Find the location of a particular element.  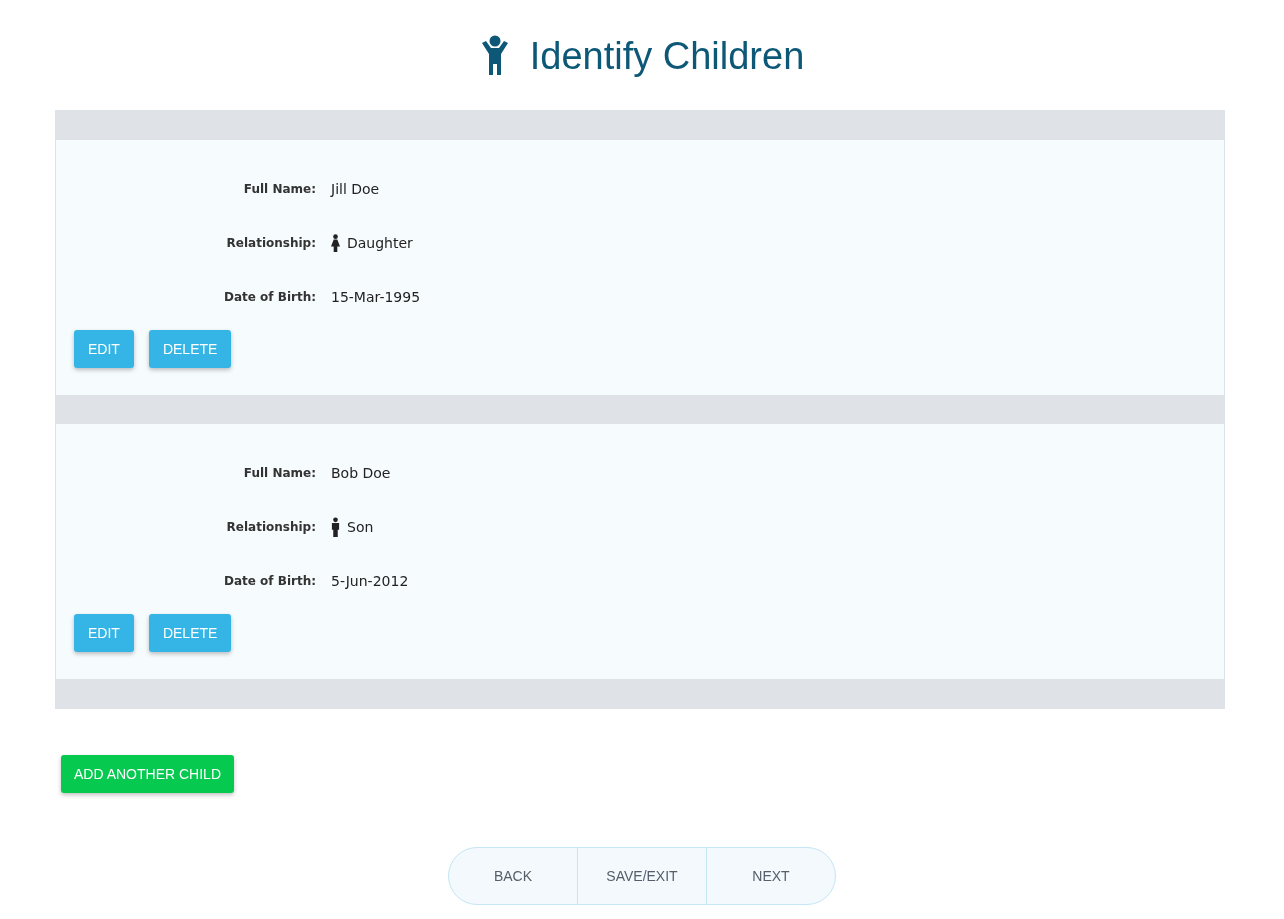

field-value: 5-Jun-2012 is located at coordinates (370, 581).